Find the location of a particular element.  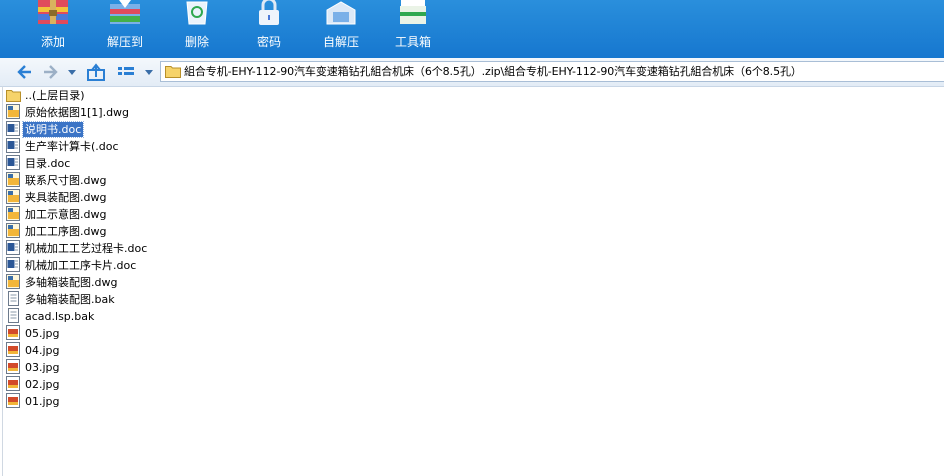

file-name: 加工示意图.dwg is located at coordinates (66, 214).